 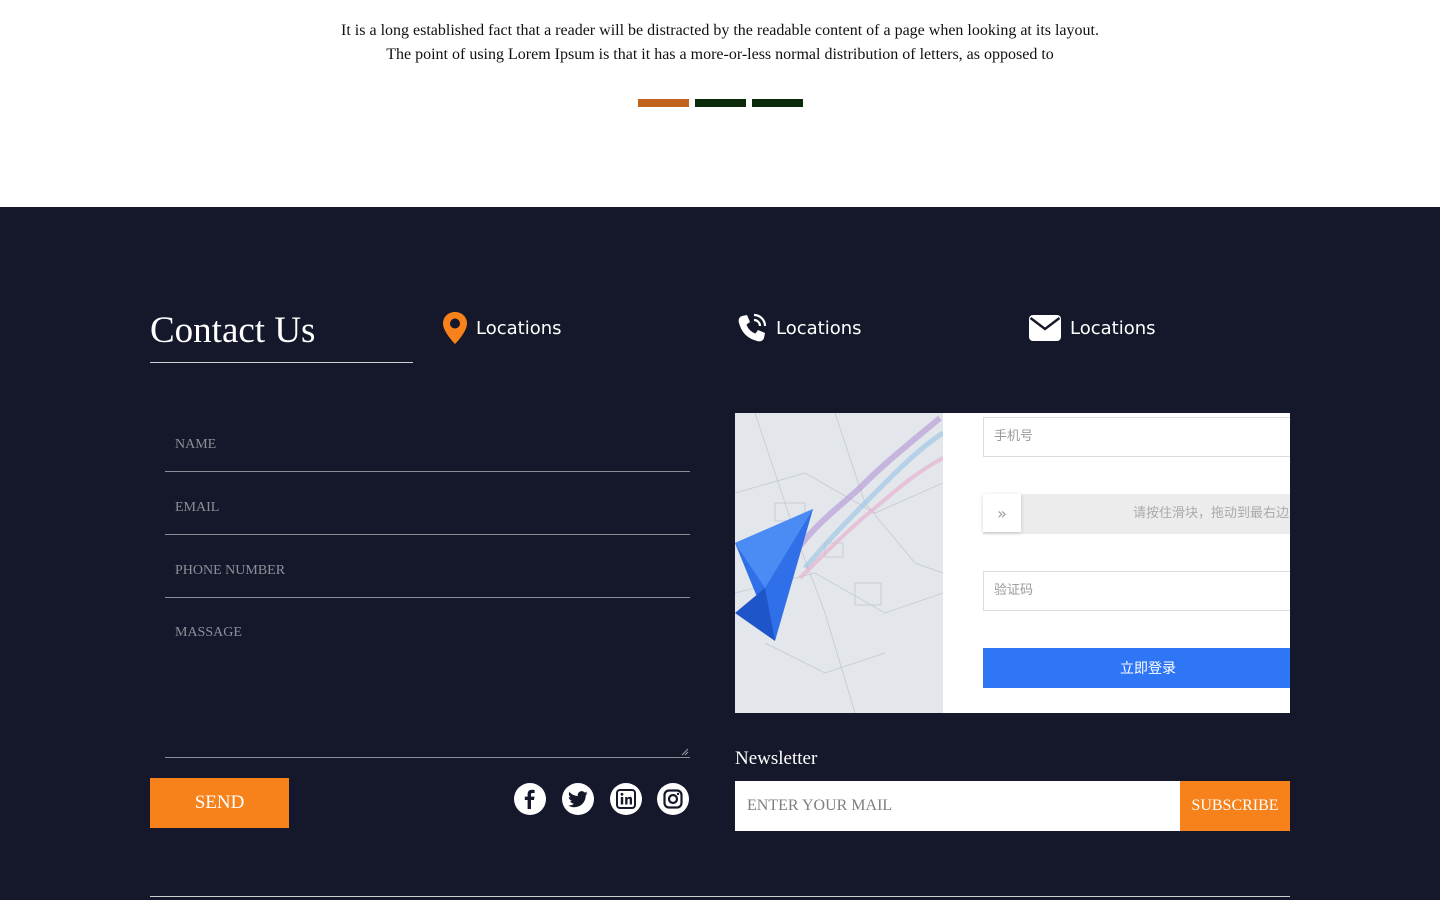 I want to click on message-textarea, so click(x=427, y=684).